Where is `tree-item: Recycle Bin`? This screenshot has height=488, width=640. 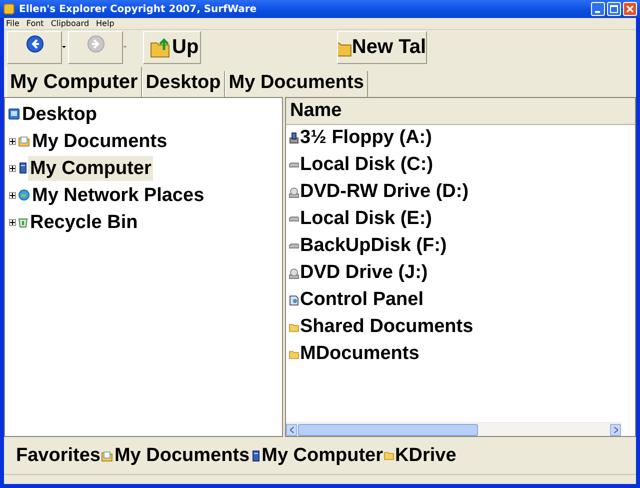
tree-item: Recycle Bin is located at coordinates (84, 222).